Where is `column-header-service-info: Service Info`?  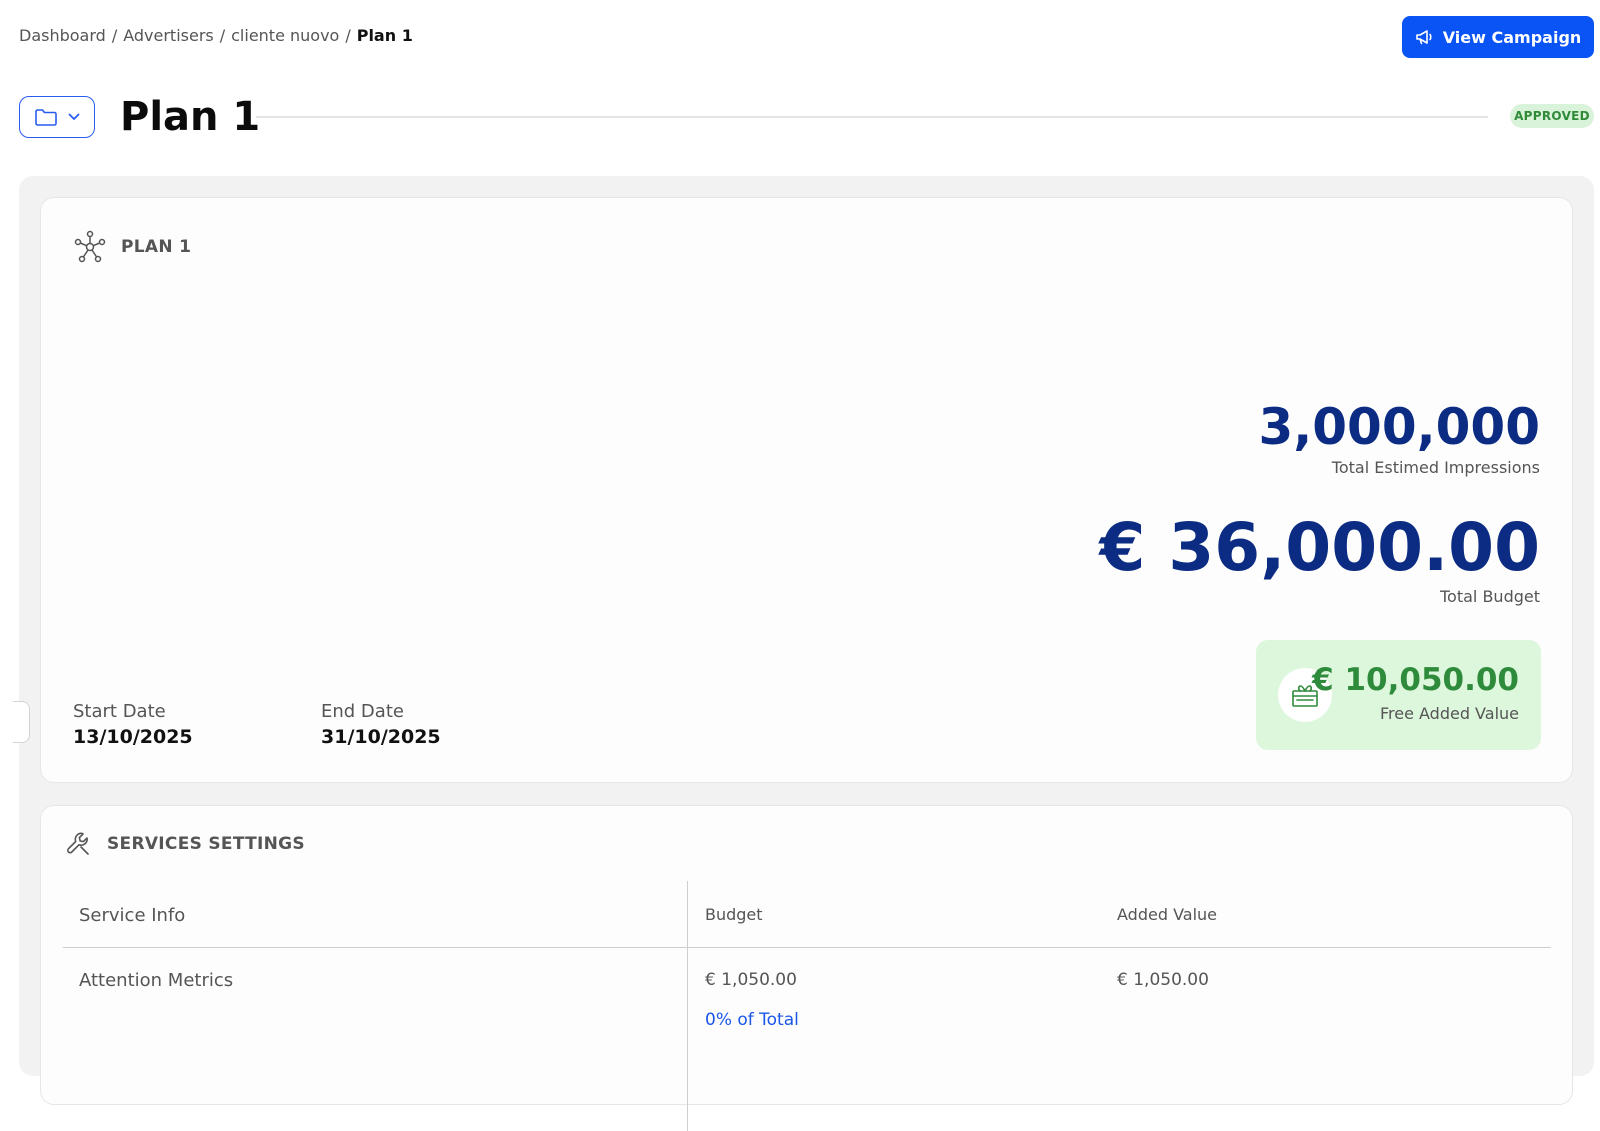 column-header-service-info: Service Info is located at coordinates (132, 915).